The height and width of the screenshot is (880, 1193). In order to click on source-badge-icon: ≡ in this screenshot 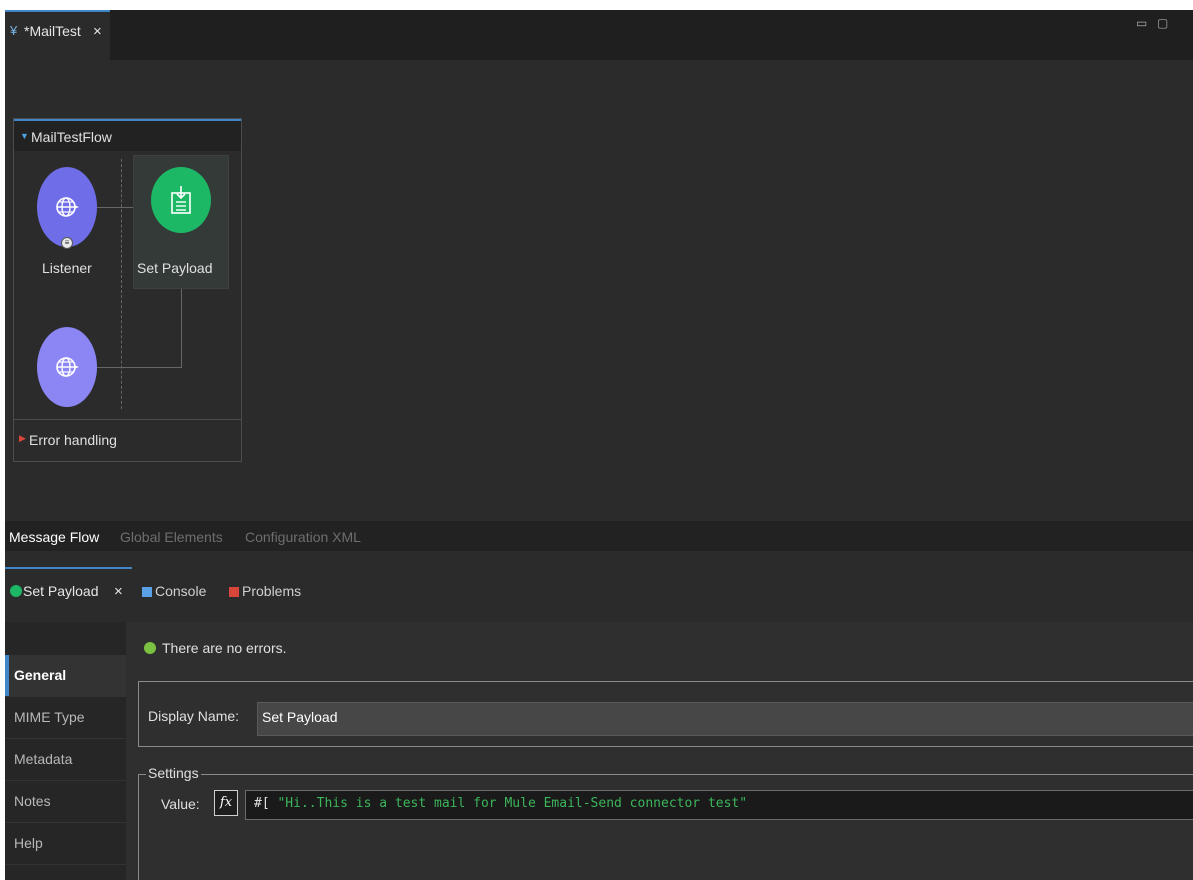, I will do `click(67, 243)`.